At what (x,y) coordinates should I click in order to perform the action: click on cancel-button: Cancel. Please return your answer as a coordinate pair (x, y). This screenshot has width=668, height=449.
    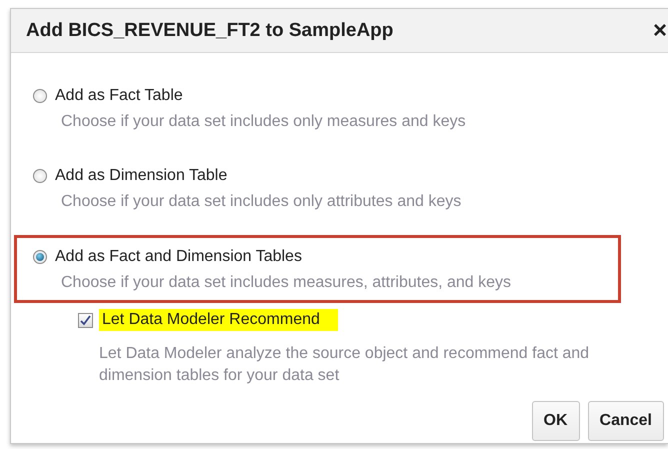
    Looking at the image, I should click on (626, 421).